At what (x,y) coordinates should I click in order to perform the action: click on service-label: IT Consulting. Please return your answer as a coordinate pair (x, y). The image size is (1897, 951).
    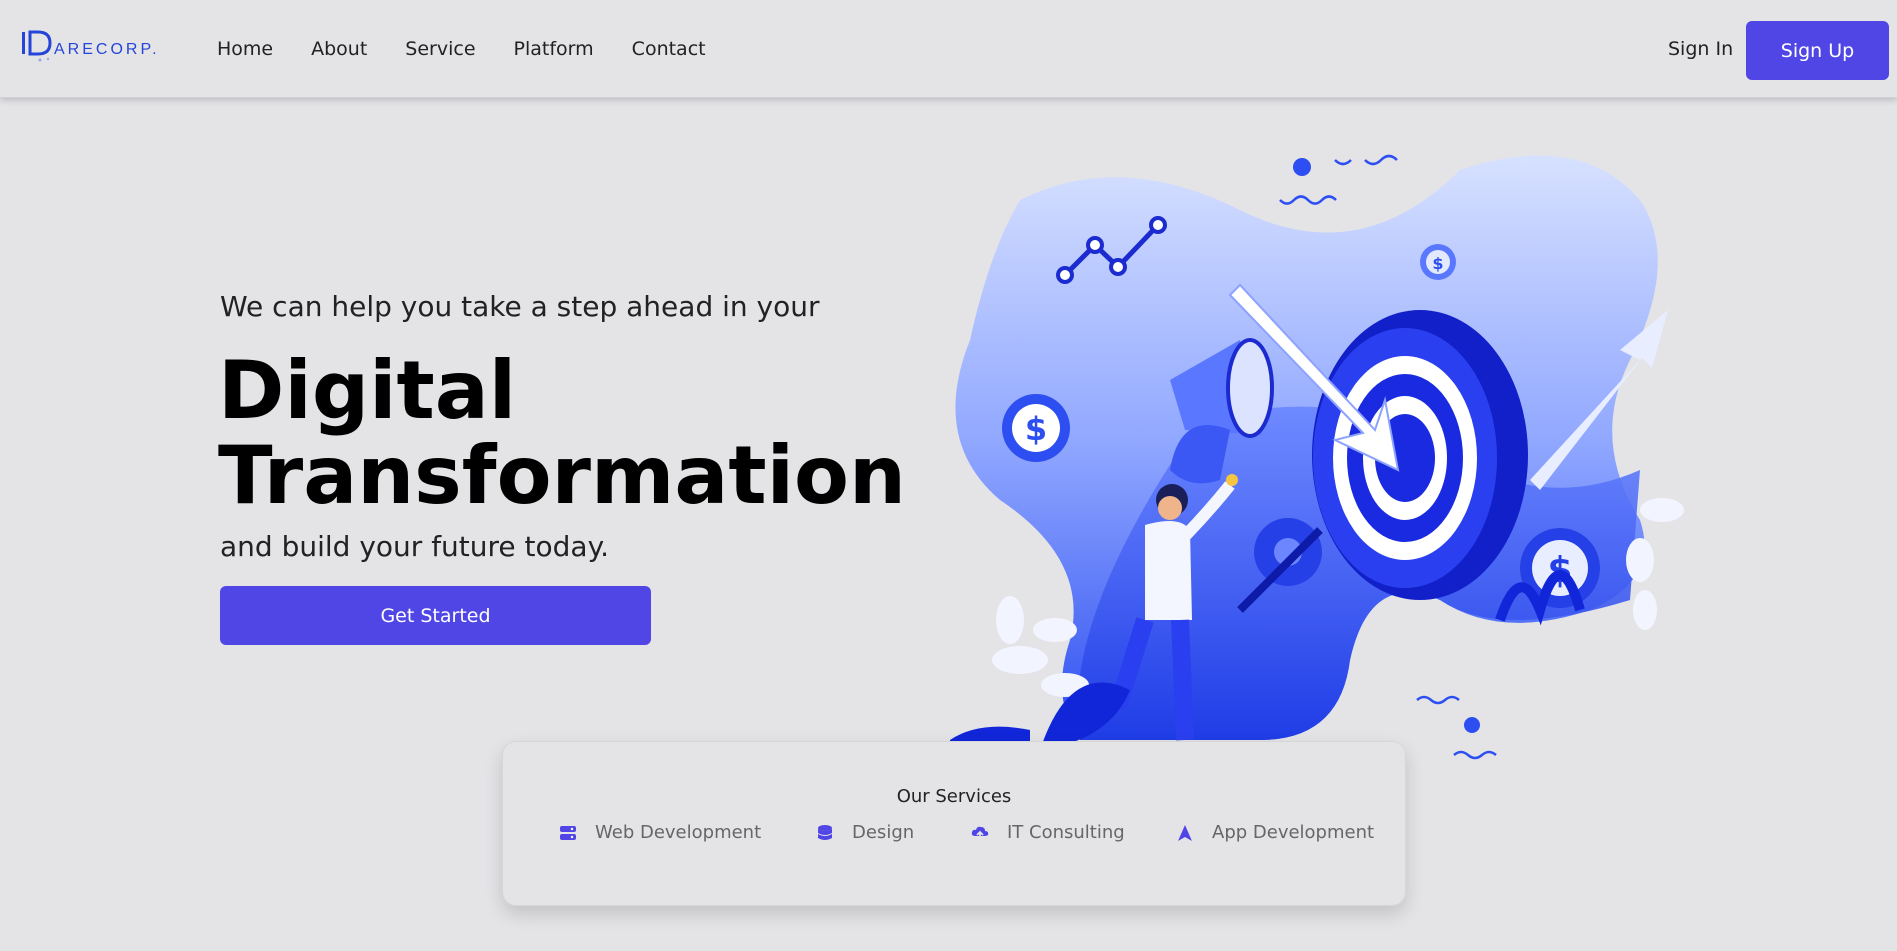
    Looking at the image, I should click on (1066, 832).